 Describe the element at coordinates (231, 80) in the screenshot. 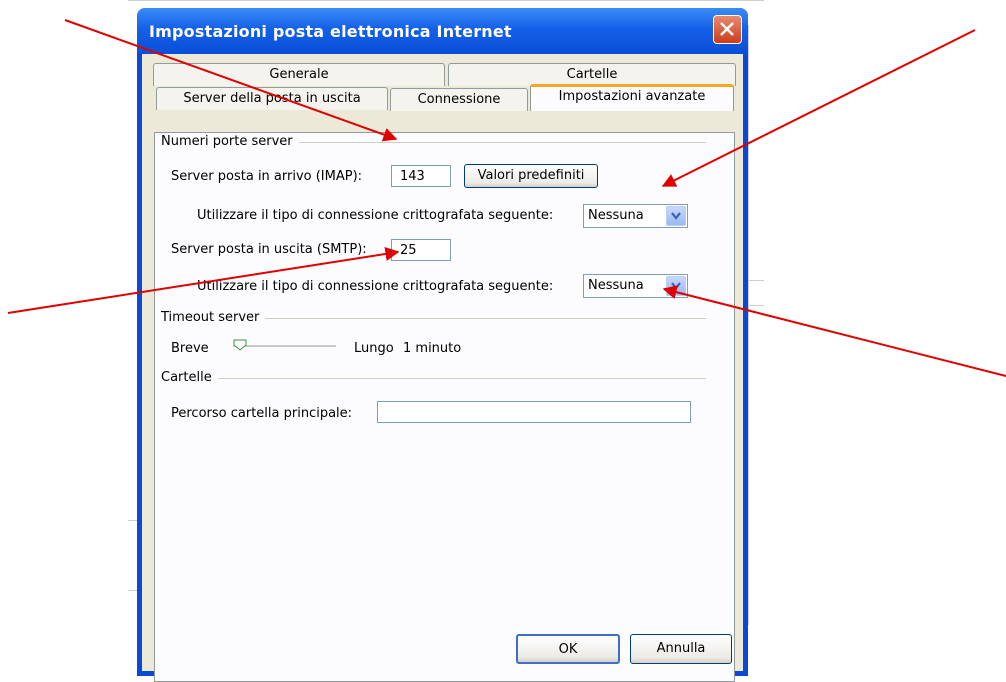

I see `annotation-arrow-imap` at that location.